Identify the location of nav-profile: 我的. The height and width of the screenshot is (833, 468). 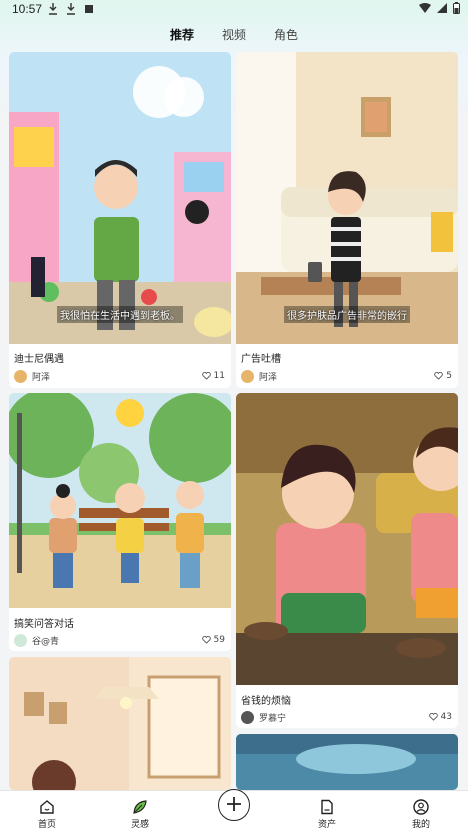
(421, 814).